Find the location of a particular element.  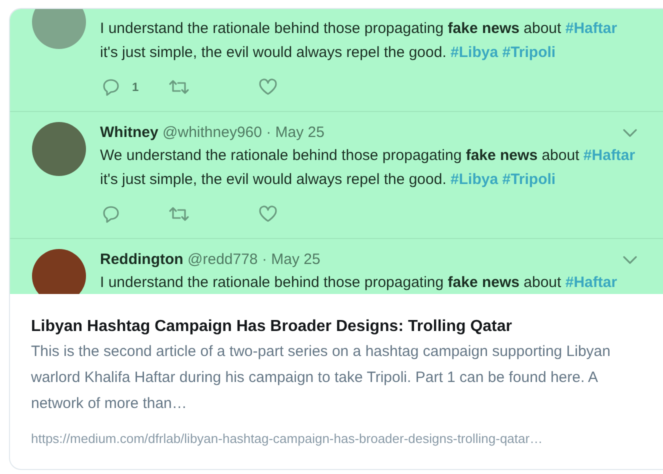

tweet-text: I understand the rationale behind those propagating fake news about #Haftar is located at coordinates (359, 283).